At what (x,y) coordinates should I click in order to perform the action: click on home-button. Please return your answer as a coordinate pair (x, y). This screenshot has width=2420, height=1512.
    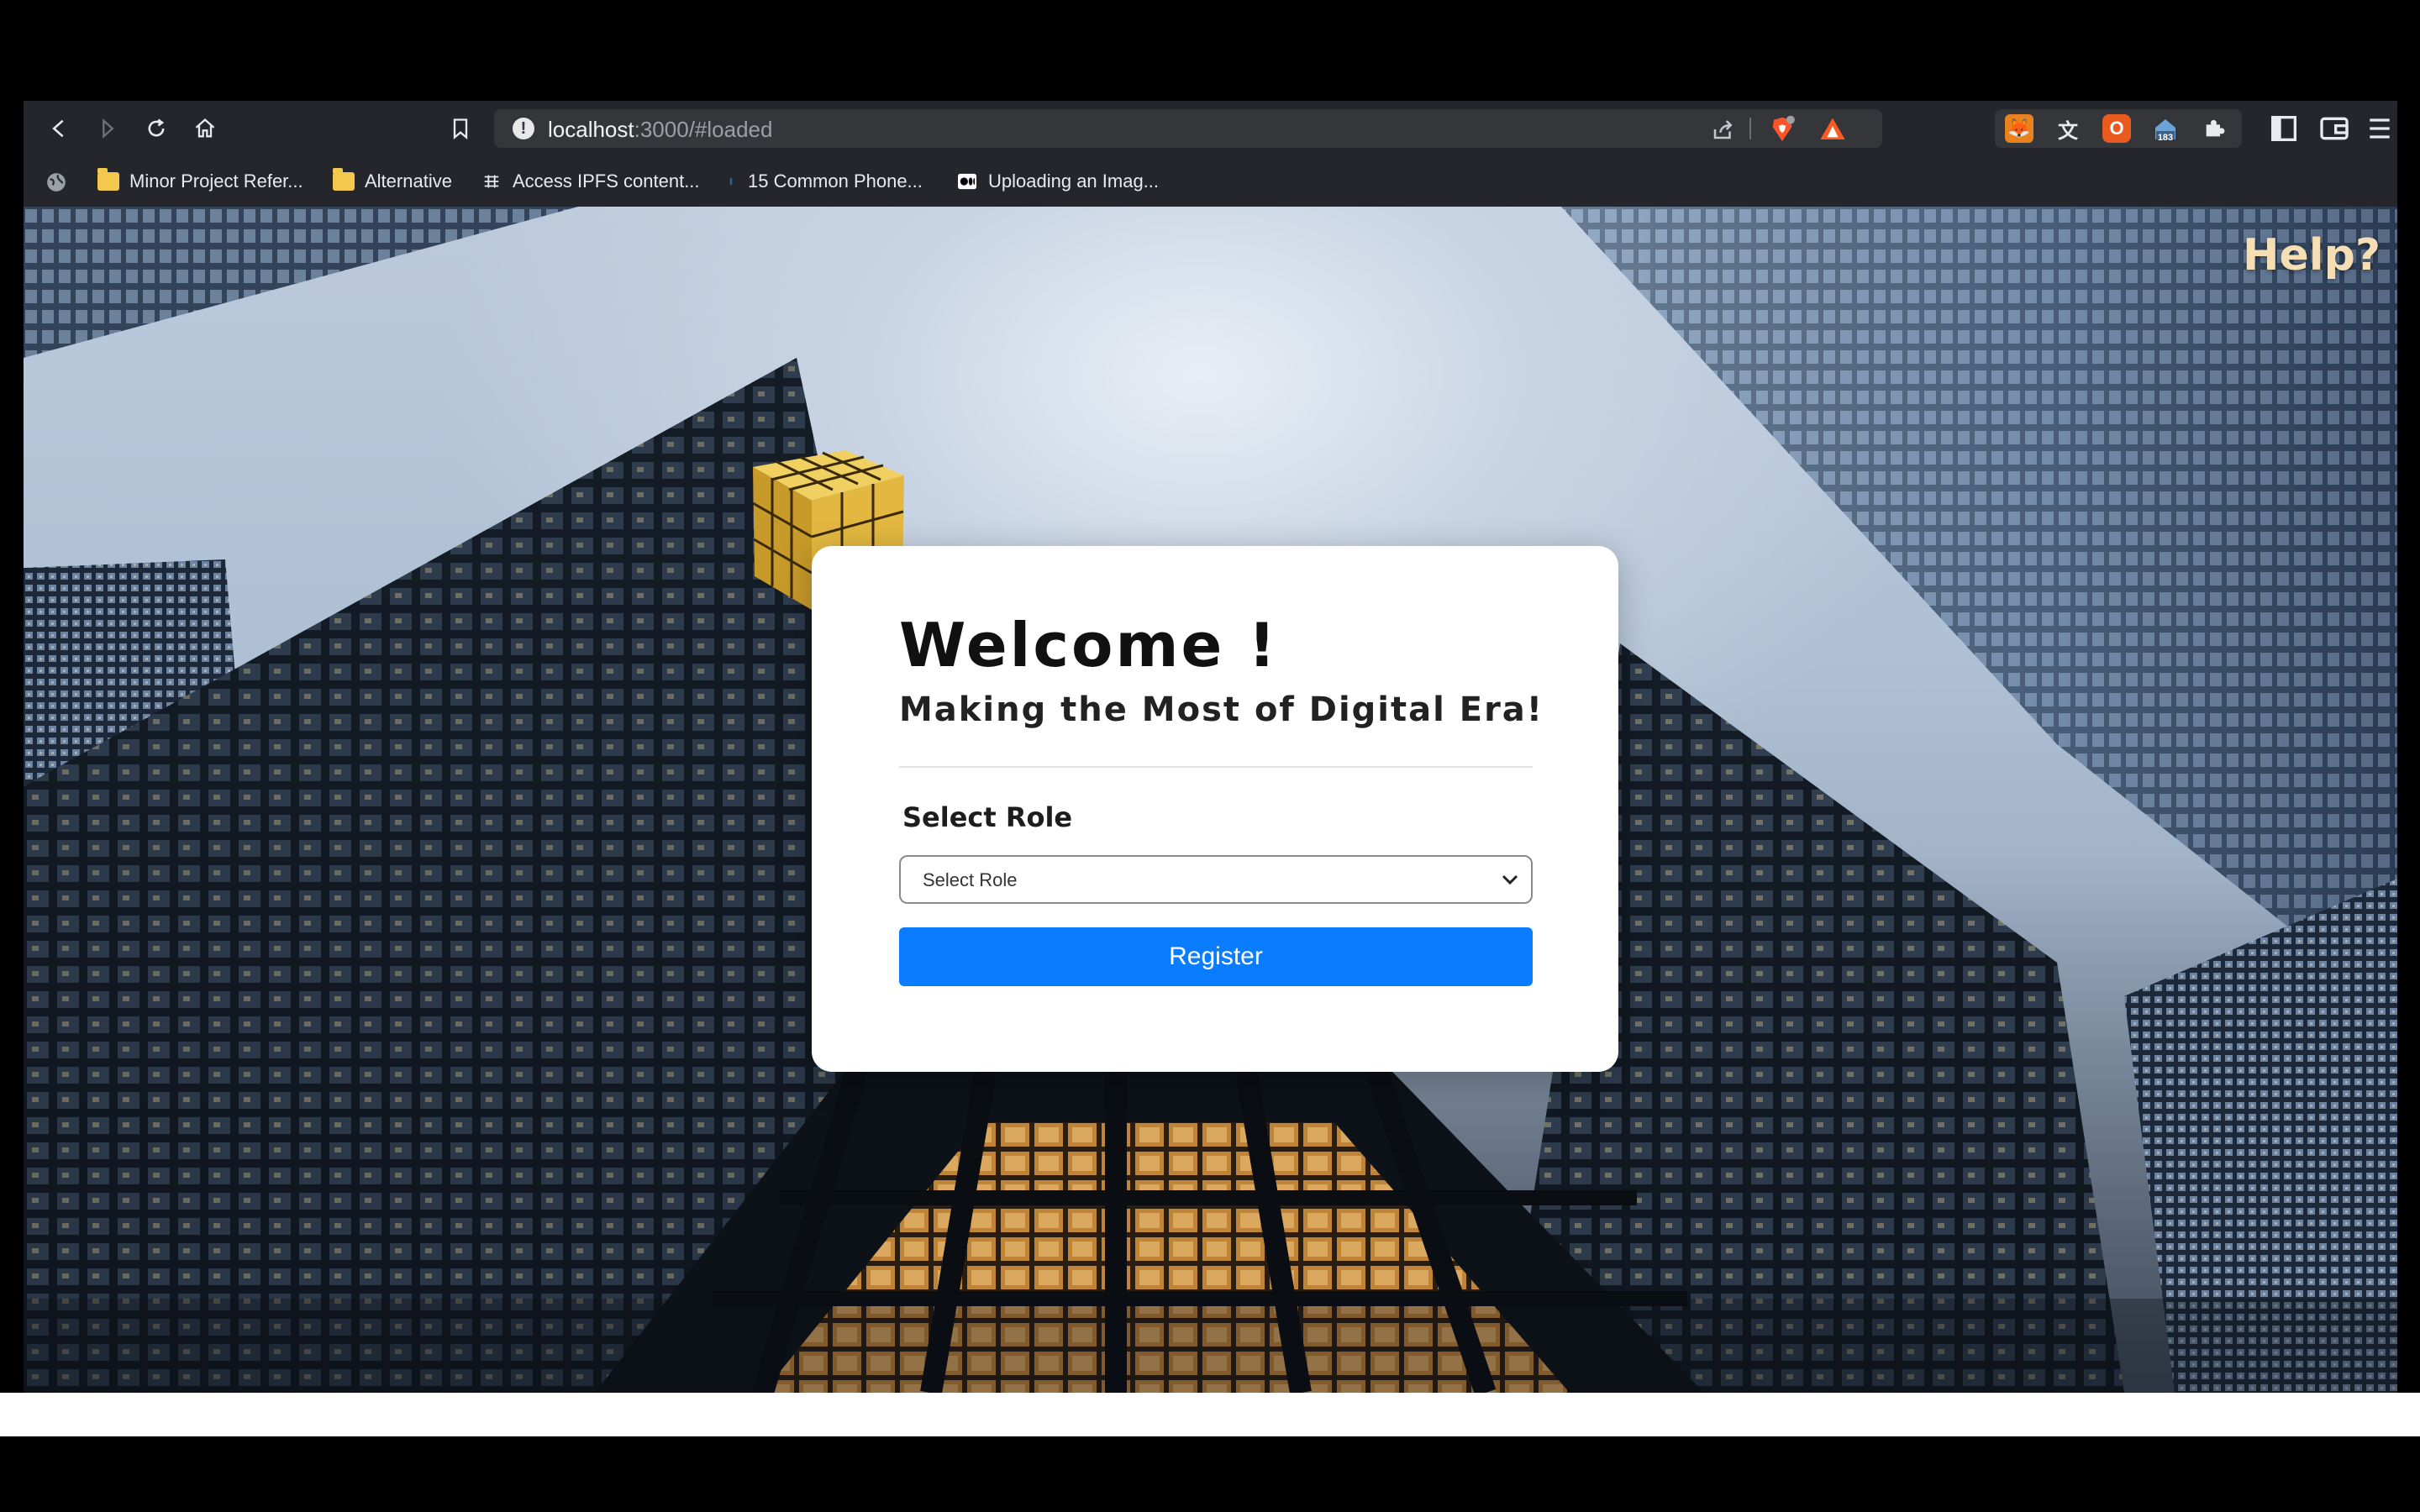
    Looking at the image, I should click on (205, 128).